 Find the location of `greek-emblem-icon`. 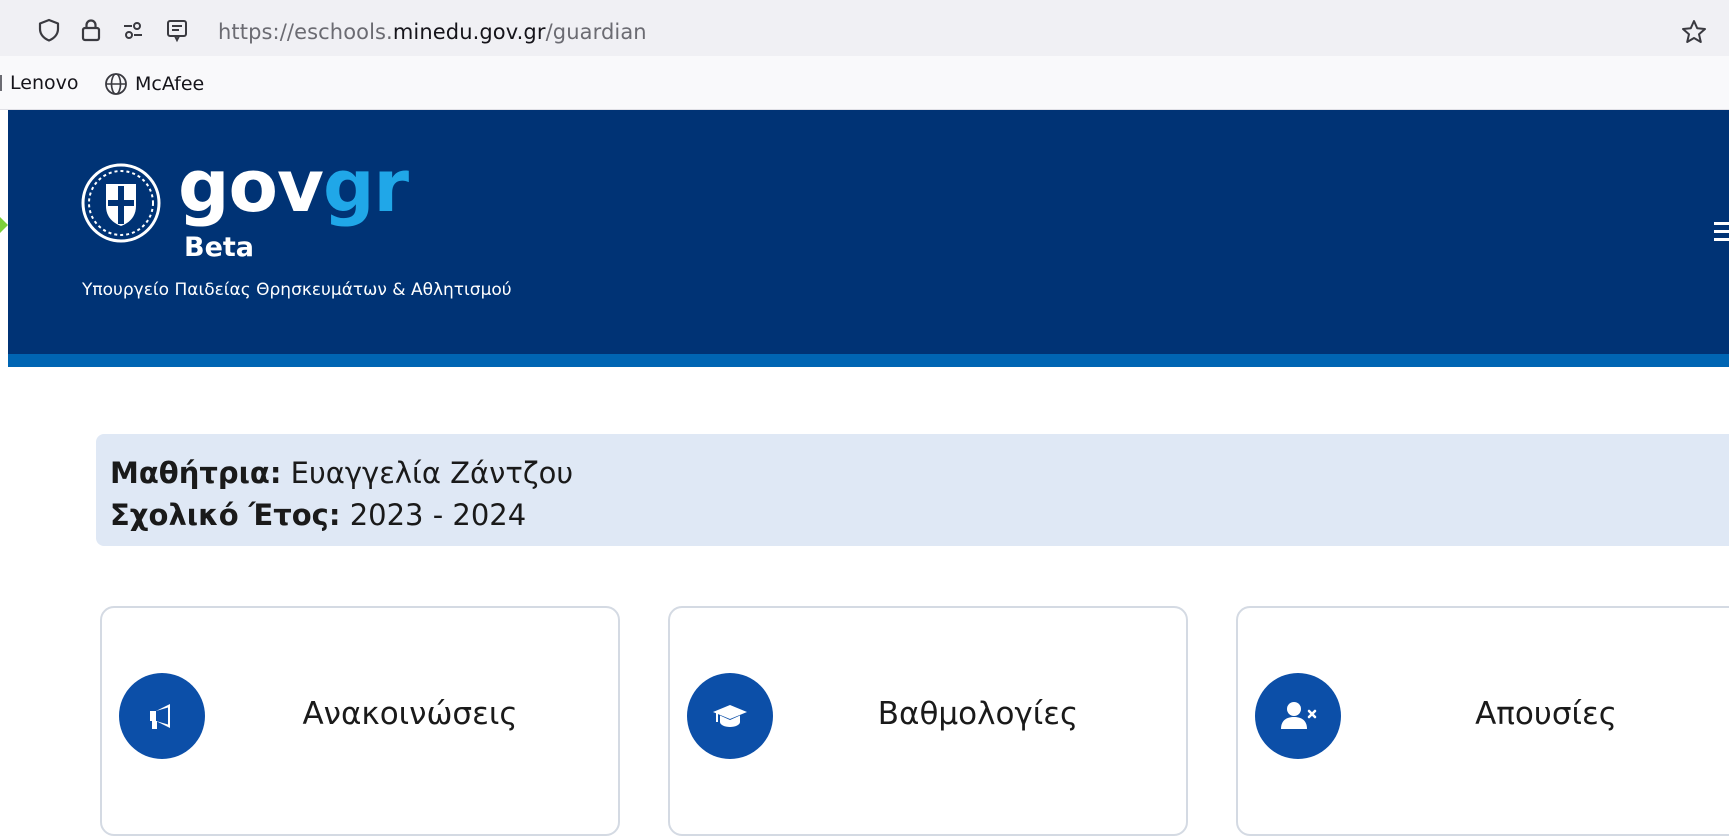

greek-emblem-icon is located at coordinates (121, 203).